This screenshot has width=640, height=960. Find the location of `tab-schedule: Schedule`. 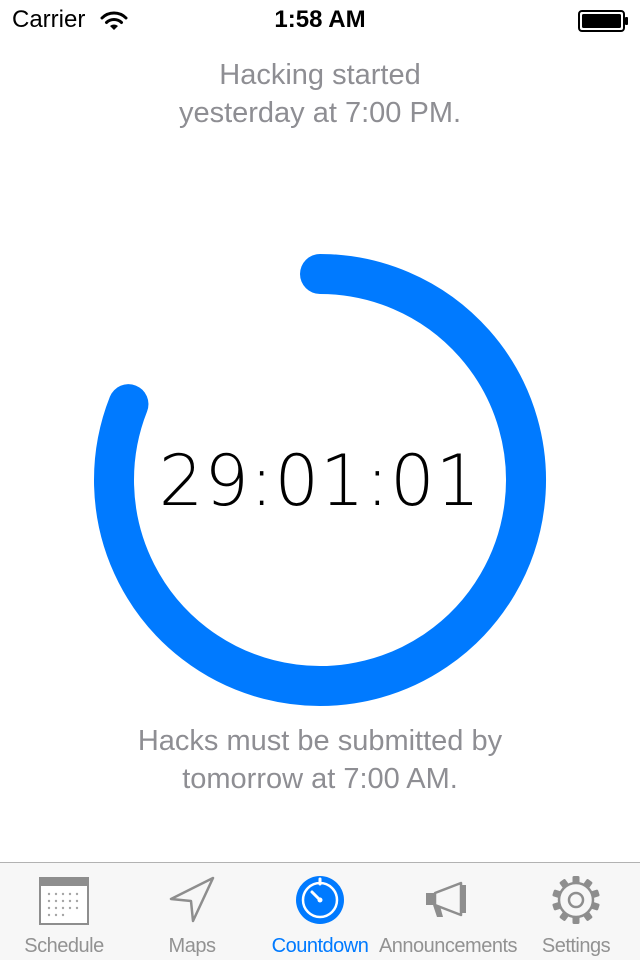

tab-schedule: Schedule is located at coordinates (64, 911).